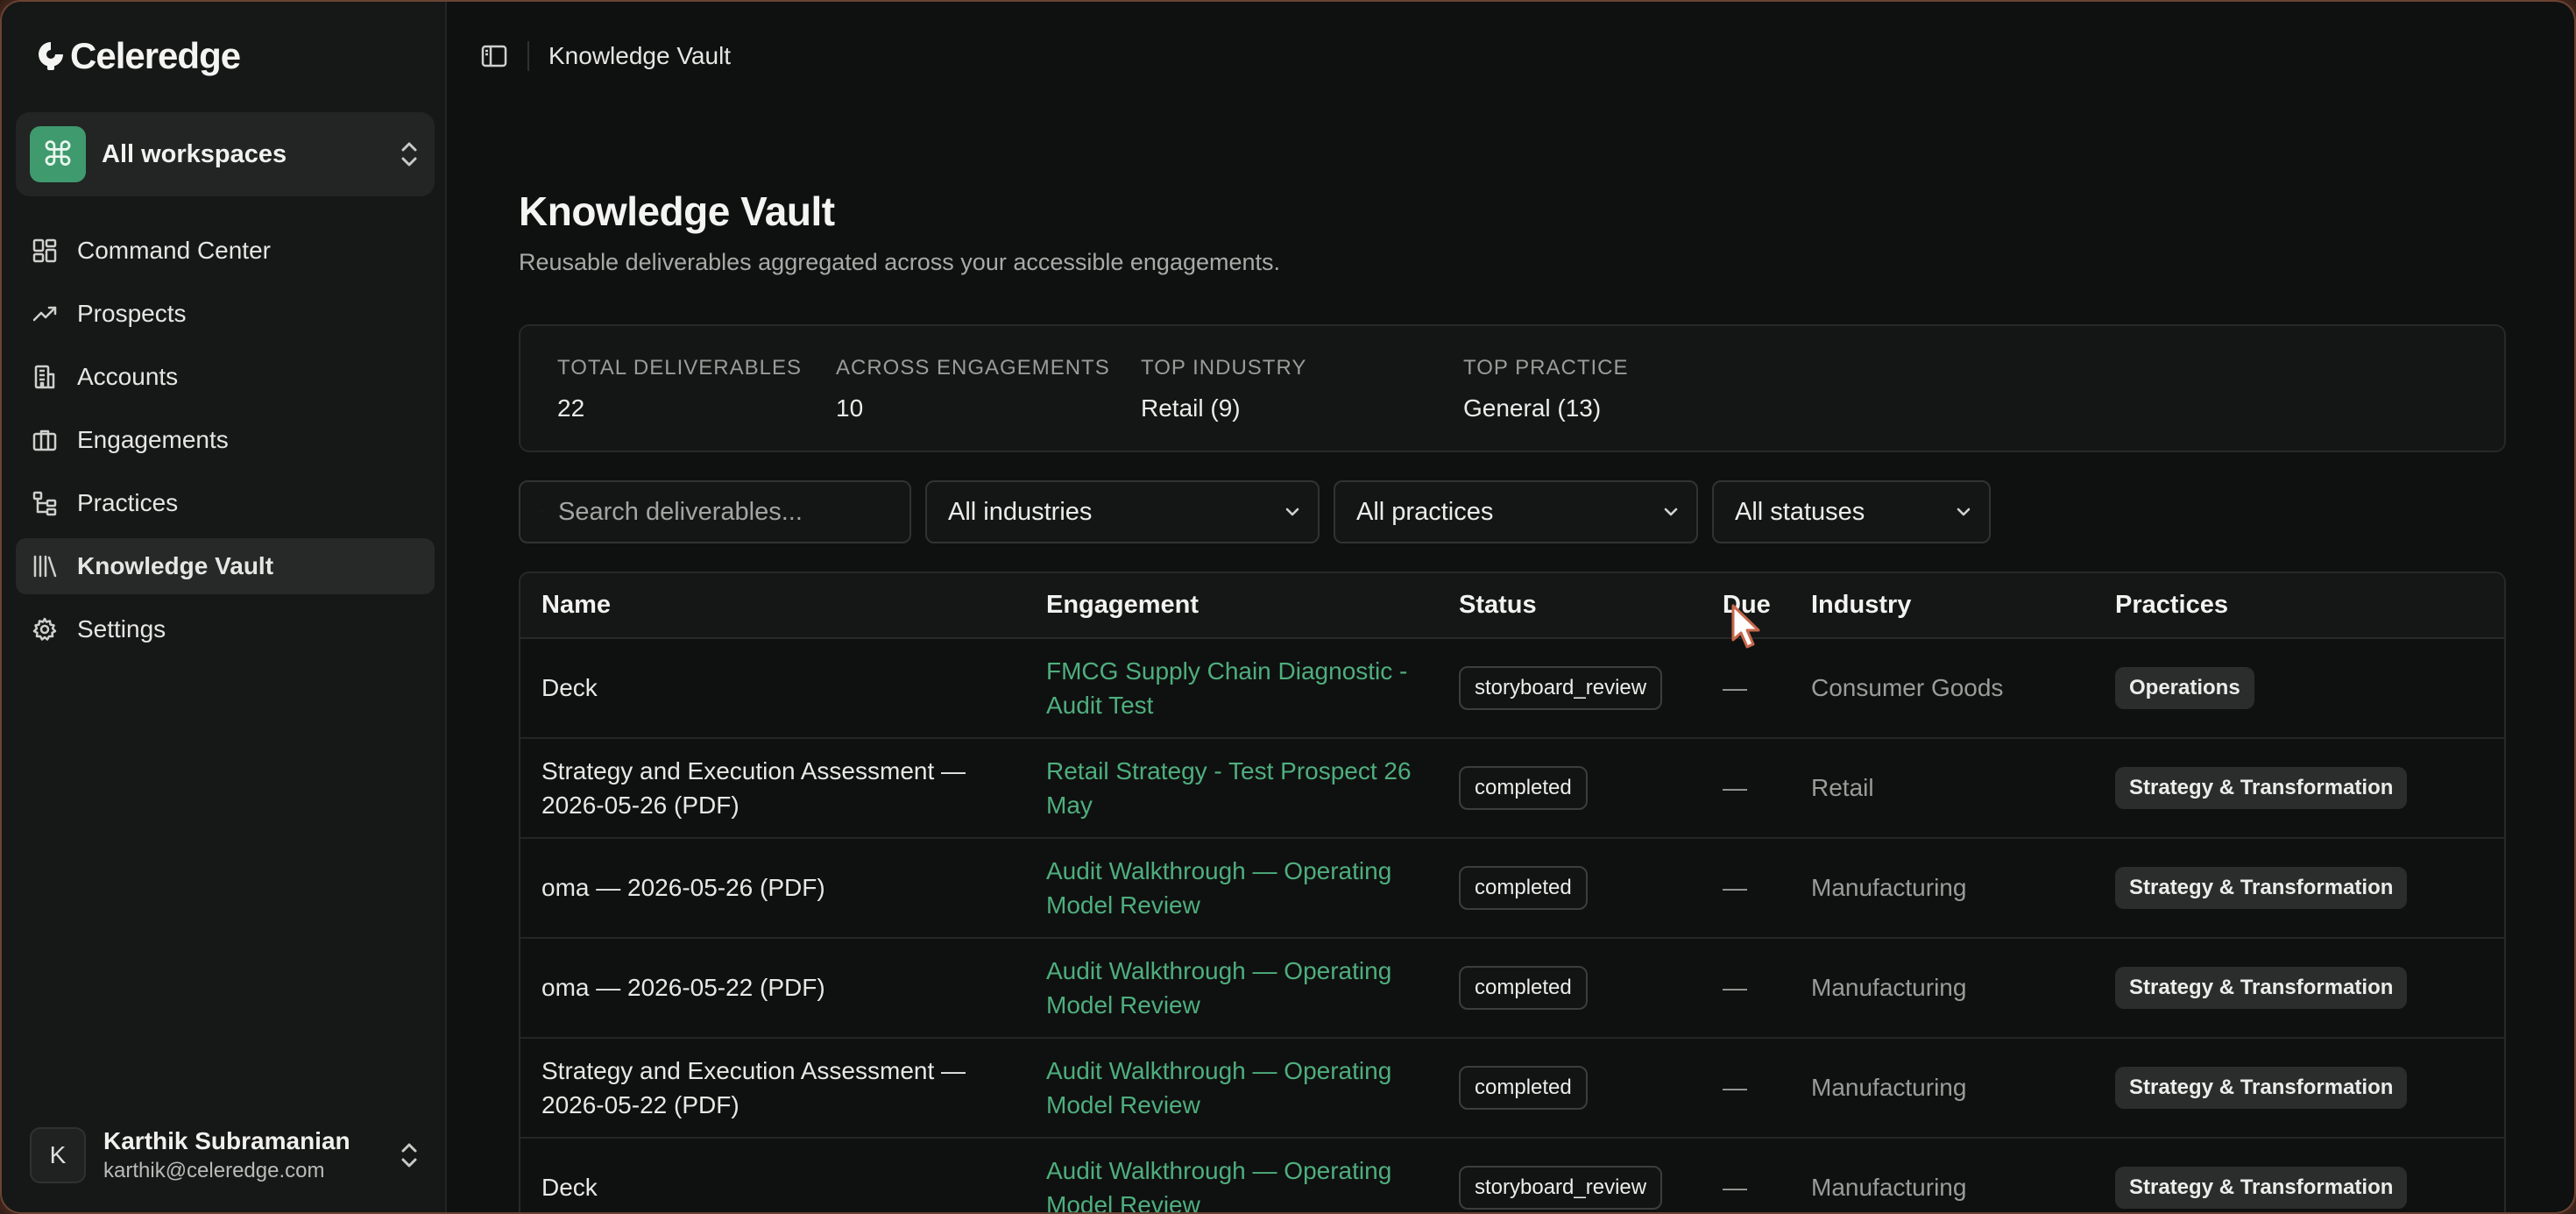 The width and height of the screenshot is (2576, 1214). I want to click on stat-across-engagements: Across engagements 10, so click(973, 389).